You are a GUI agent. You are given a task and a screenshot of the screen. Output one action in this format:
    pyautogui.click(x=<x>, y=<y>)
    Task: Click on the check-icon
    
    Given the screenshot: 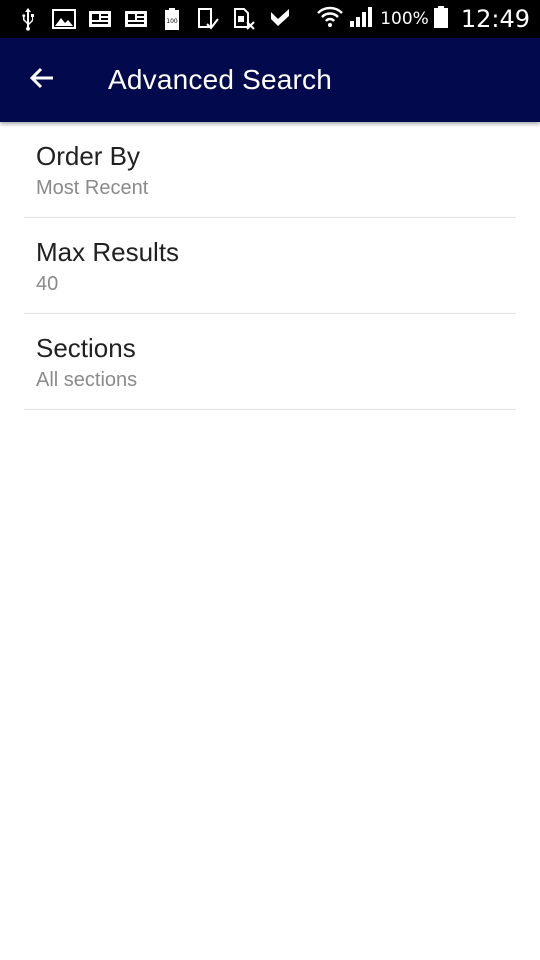 What is the action you would take?
    pyautogui.click(x=280, y=19)
    